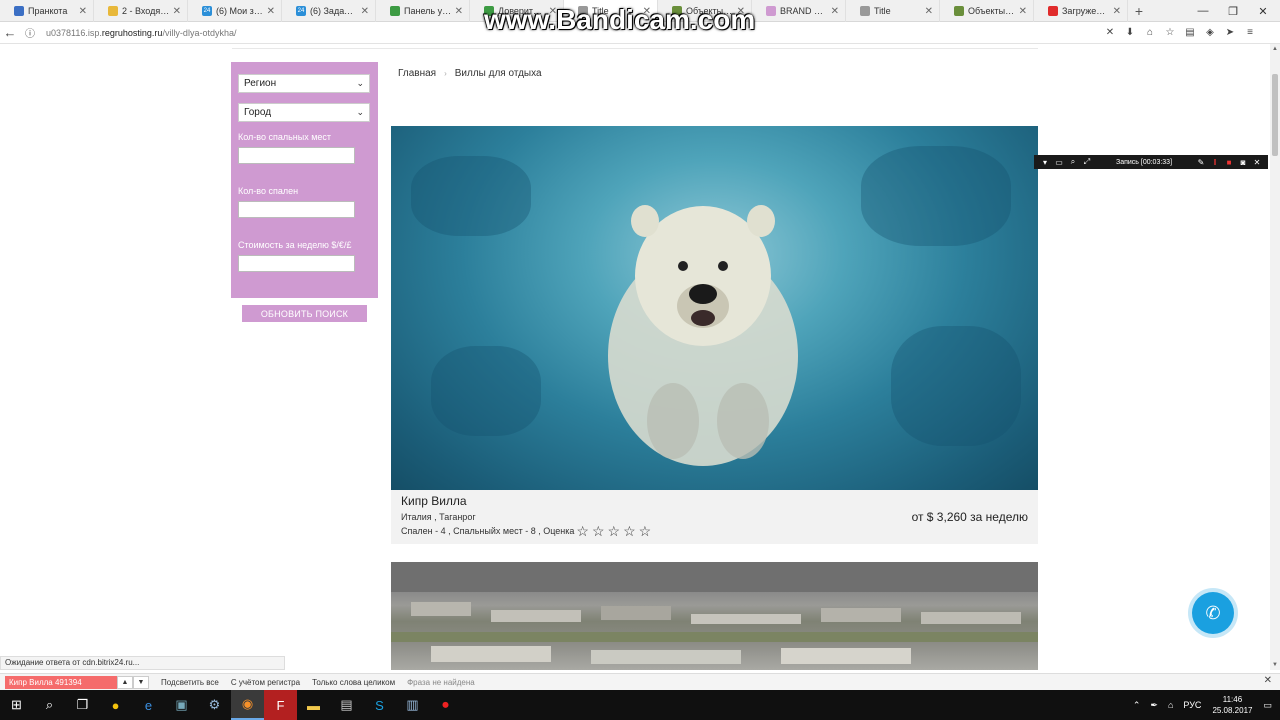 Image resolution: width=1280 pixels, height=720 pixels. What do you see at coordinates (247, 705) in the screenshot?
I see `firefox-icon: ◉` at bounding box center [247, 705].